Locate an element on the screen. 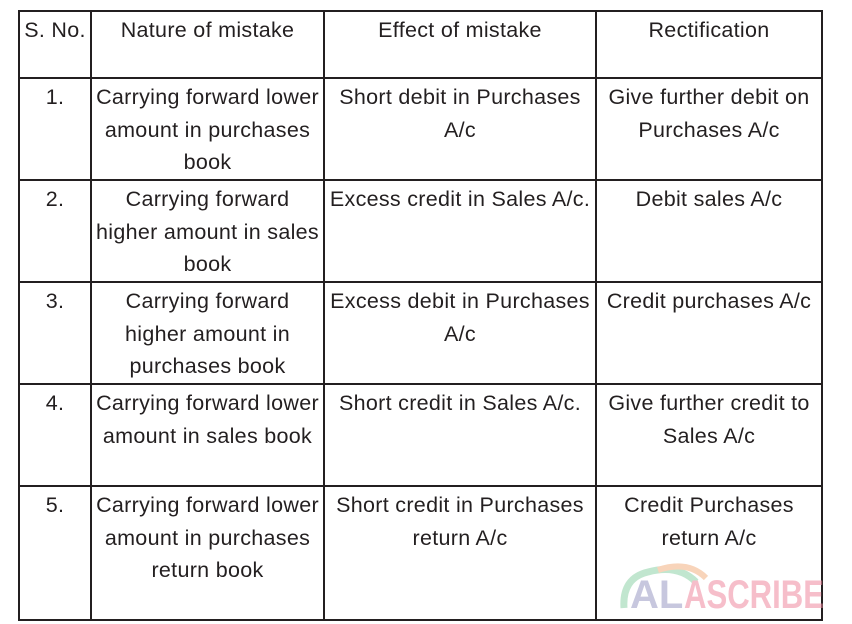 The width and height of the screenshot is (852, 624). cell-rectification: Credit purchases A/c is located at coordinates (709, 333).